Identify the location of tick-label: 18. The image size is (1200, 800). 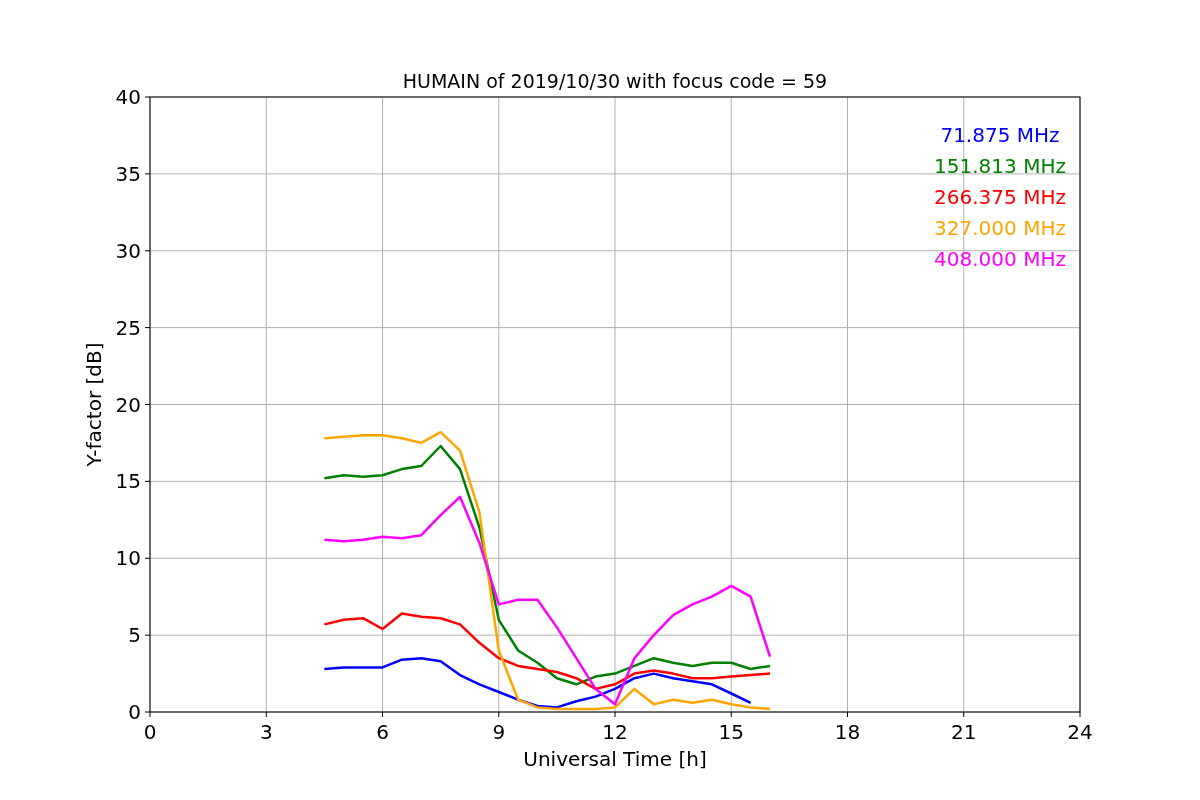
(847, 732).